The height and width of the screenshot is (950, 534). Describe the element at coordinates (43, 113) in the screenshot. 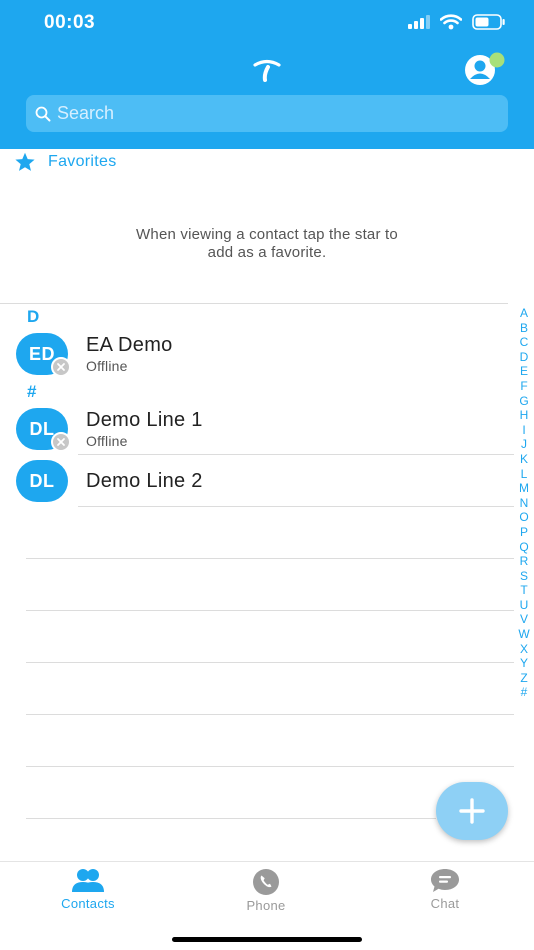

I see `search-icon` at that location.